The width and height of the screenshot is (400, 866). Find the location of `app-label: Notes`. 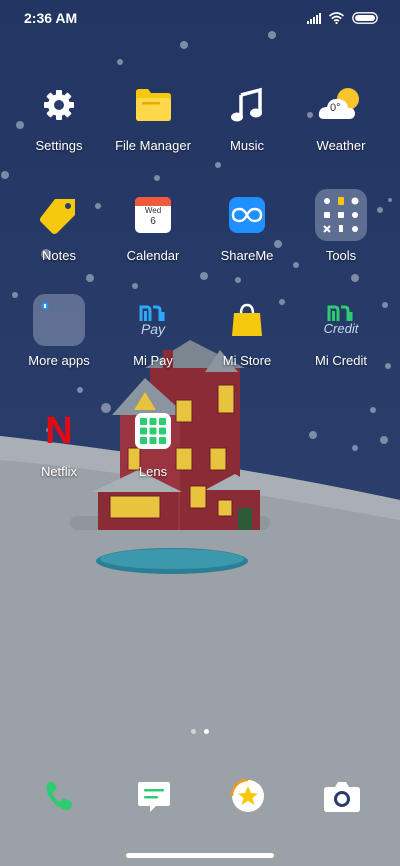

app-label: Notes is located at coordinates (59, 255).